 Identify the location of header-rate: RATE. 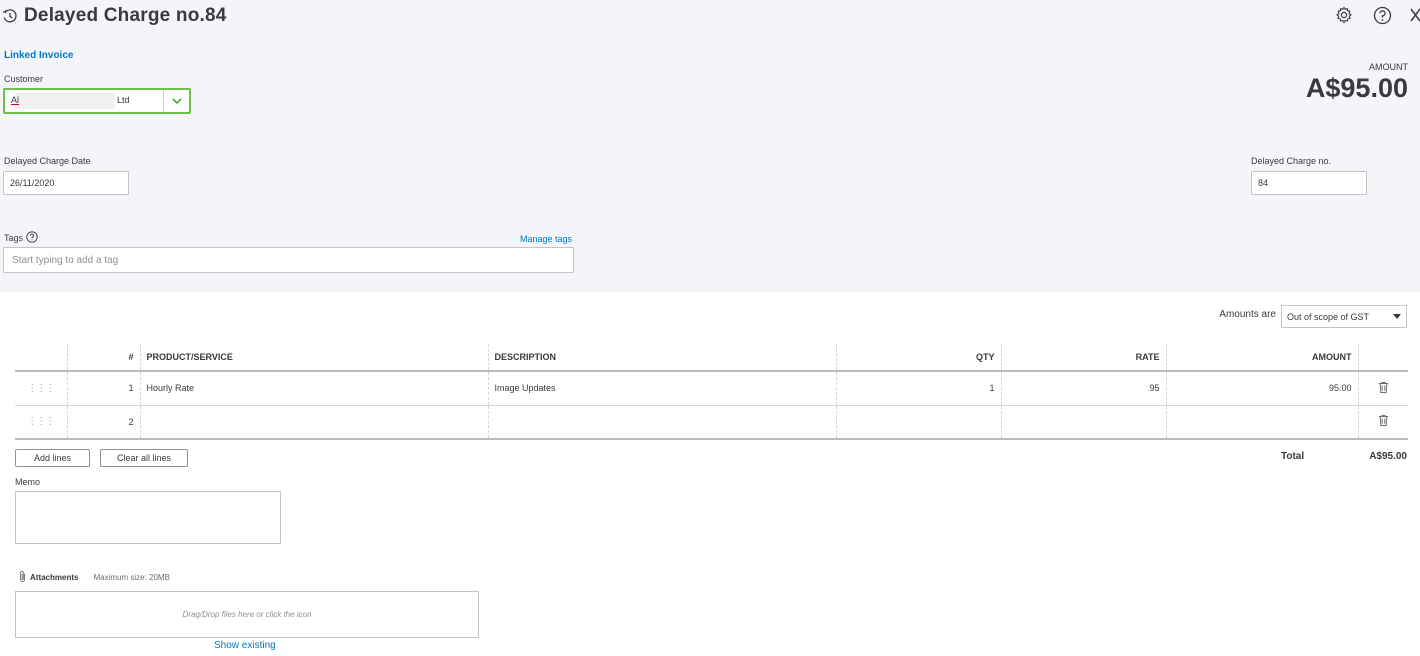
(1083, 358).